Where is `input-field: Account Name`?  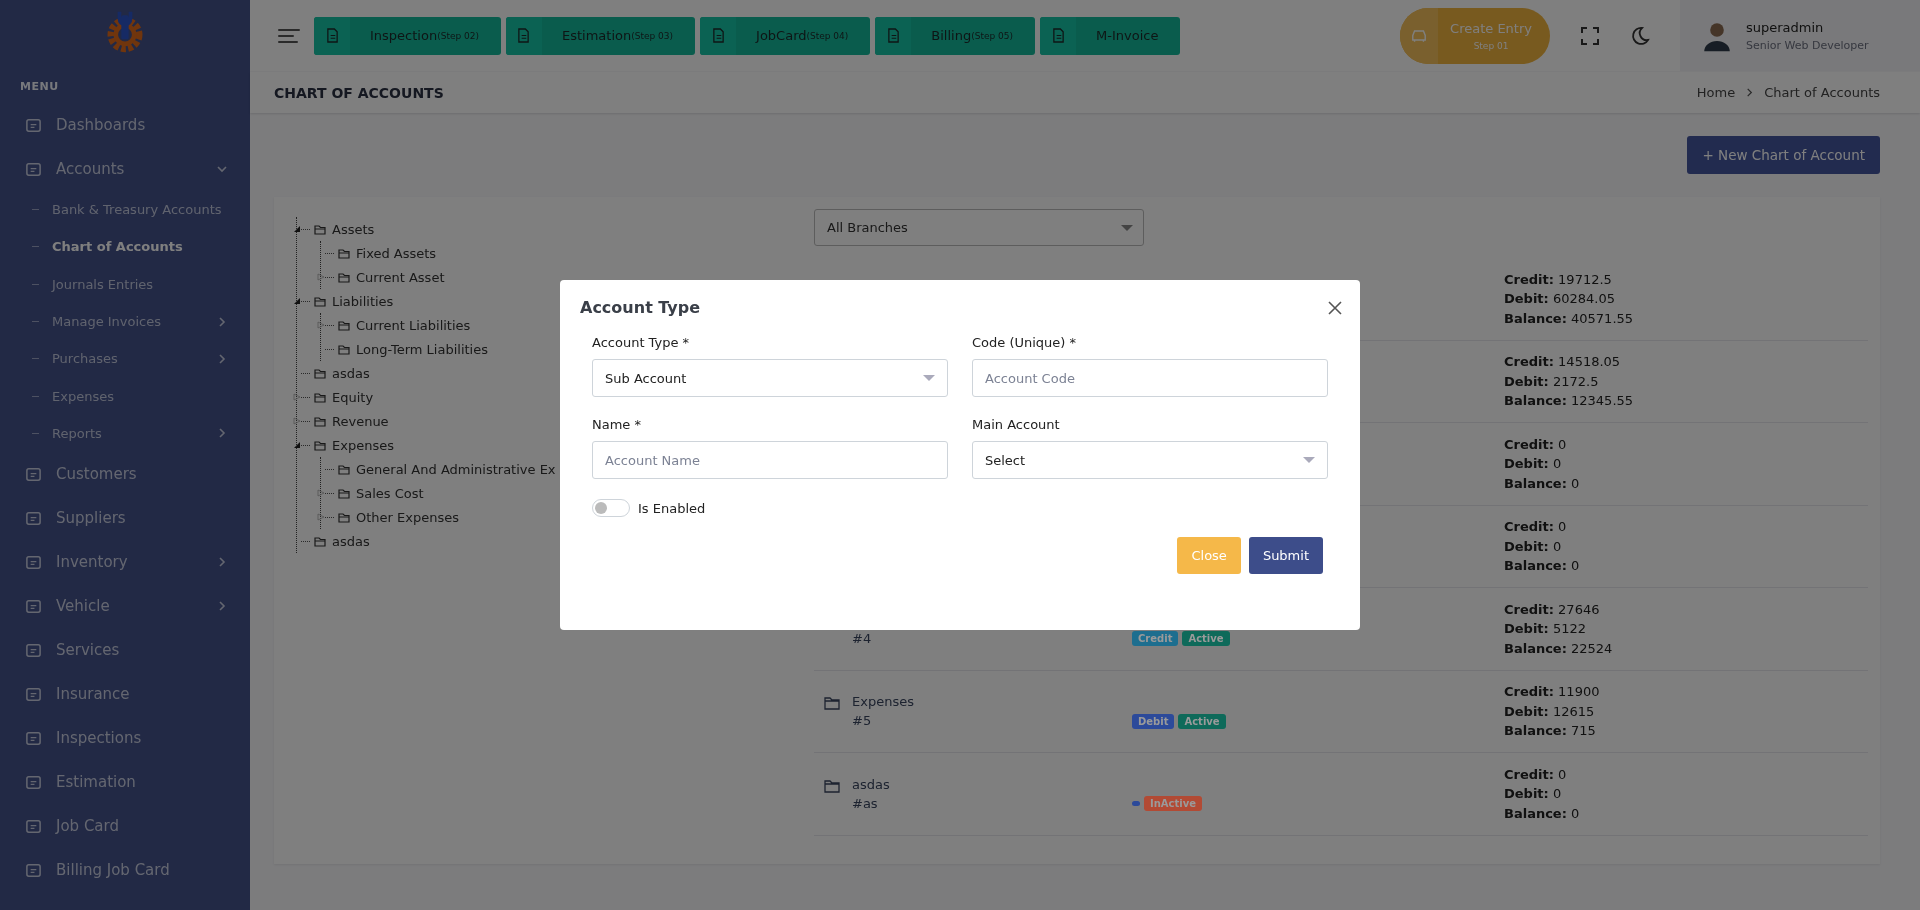 input-field: Account Name is located at coordinates (770, 460).